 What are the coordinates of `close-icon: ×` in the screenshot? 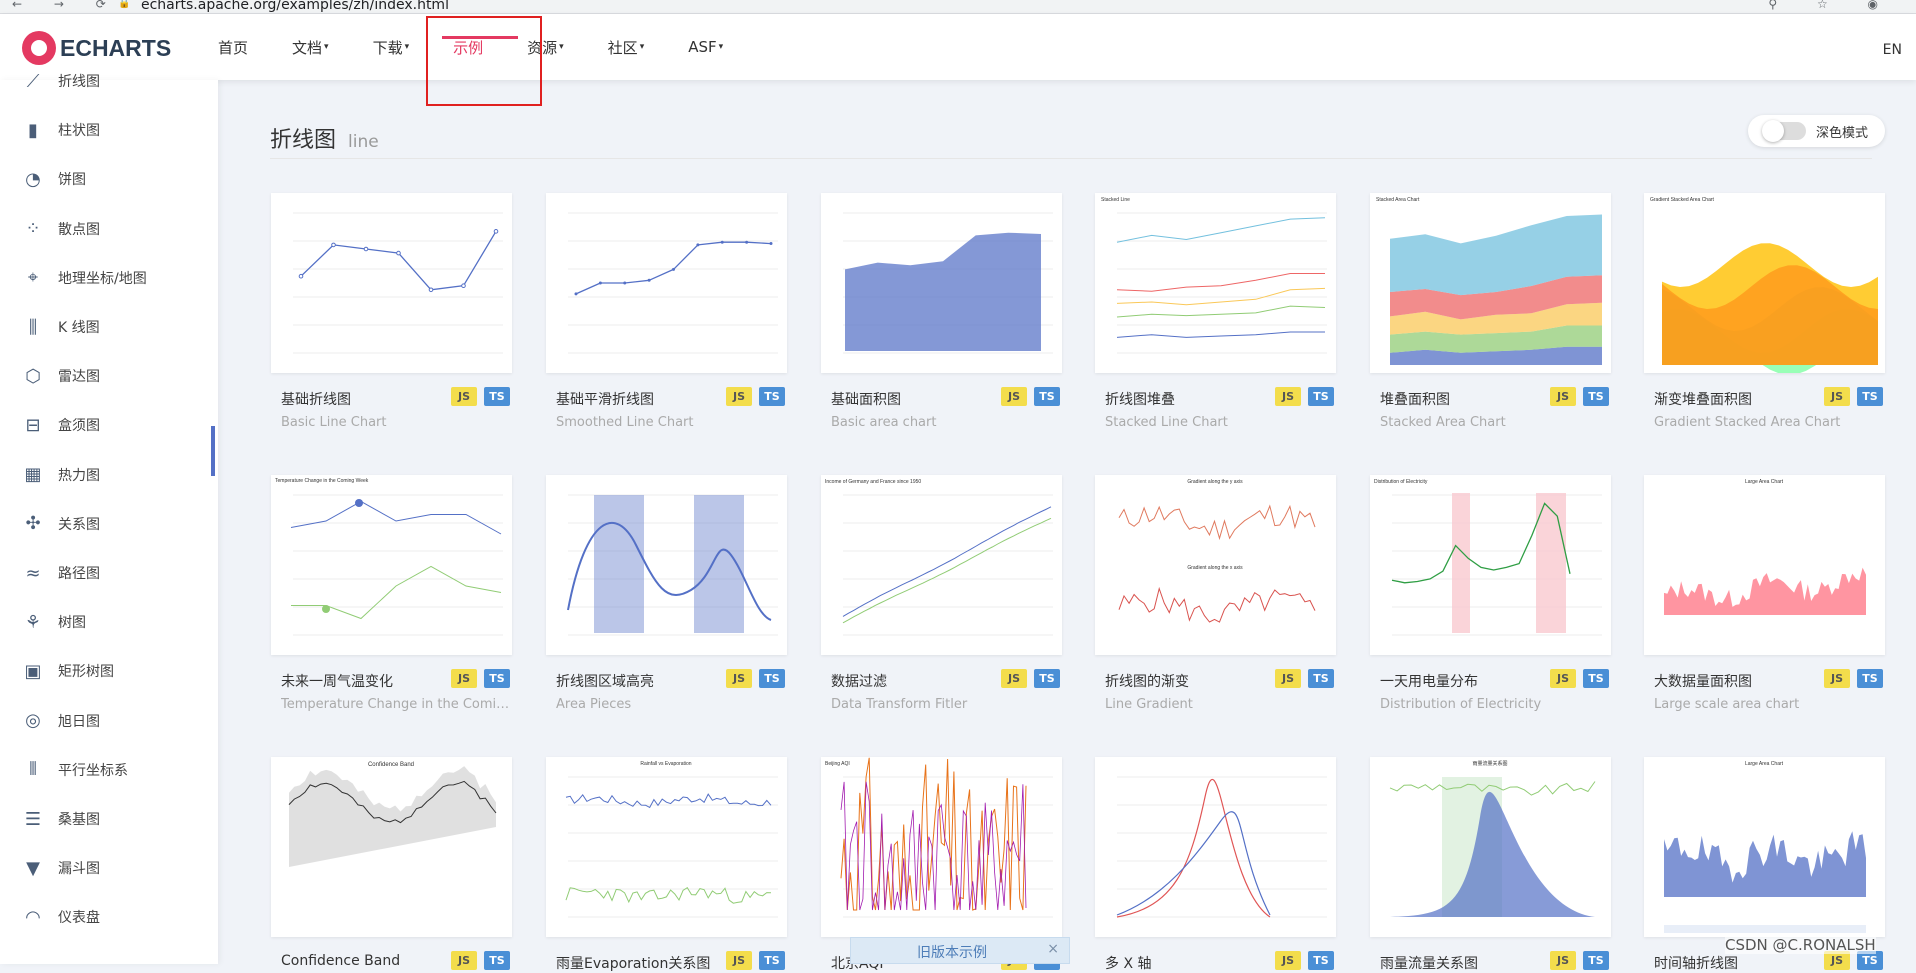 It's located at (1053, 949).